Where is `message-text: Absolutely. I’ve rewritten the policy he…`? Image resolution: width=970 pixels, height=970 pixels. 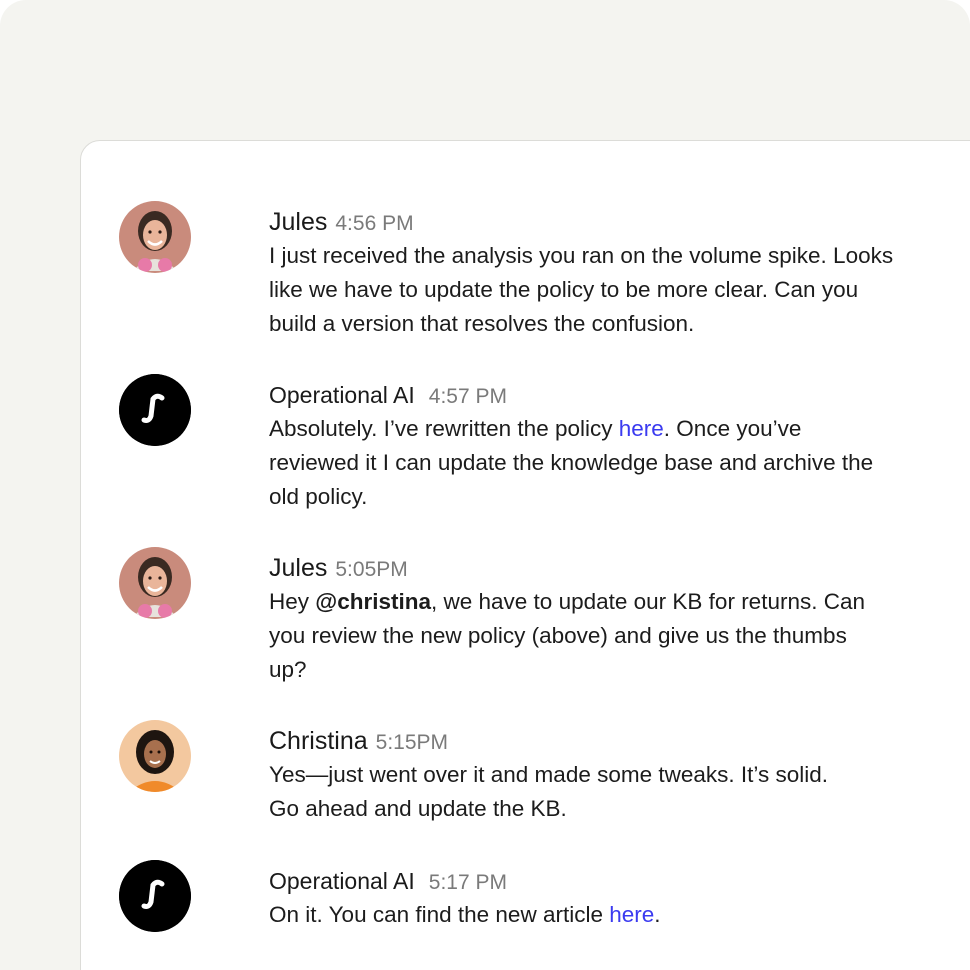
message-text: Absolutely. I’ve rewritten the policy he… is located at coordinates (619, 463).